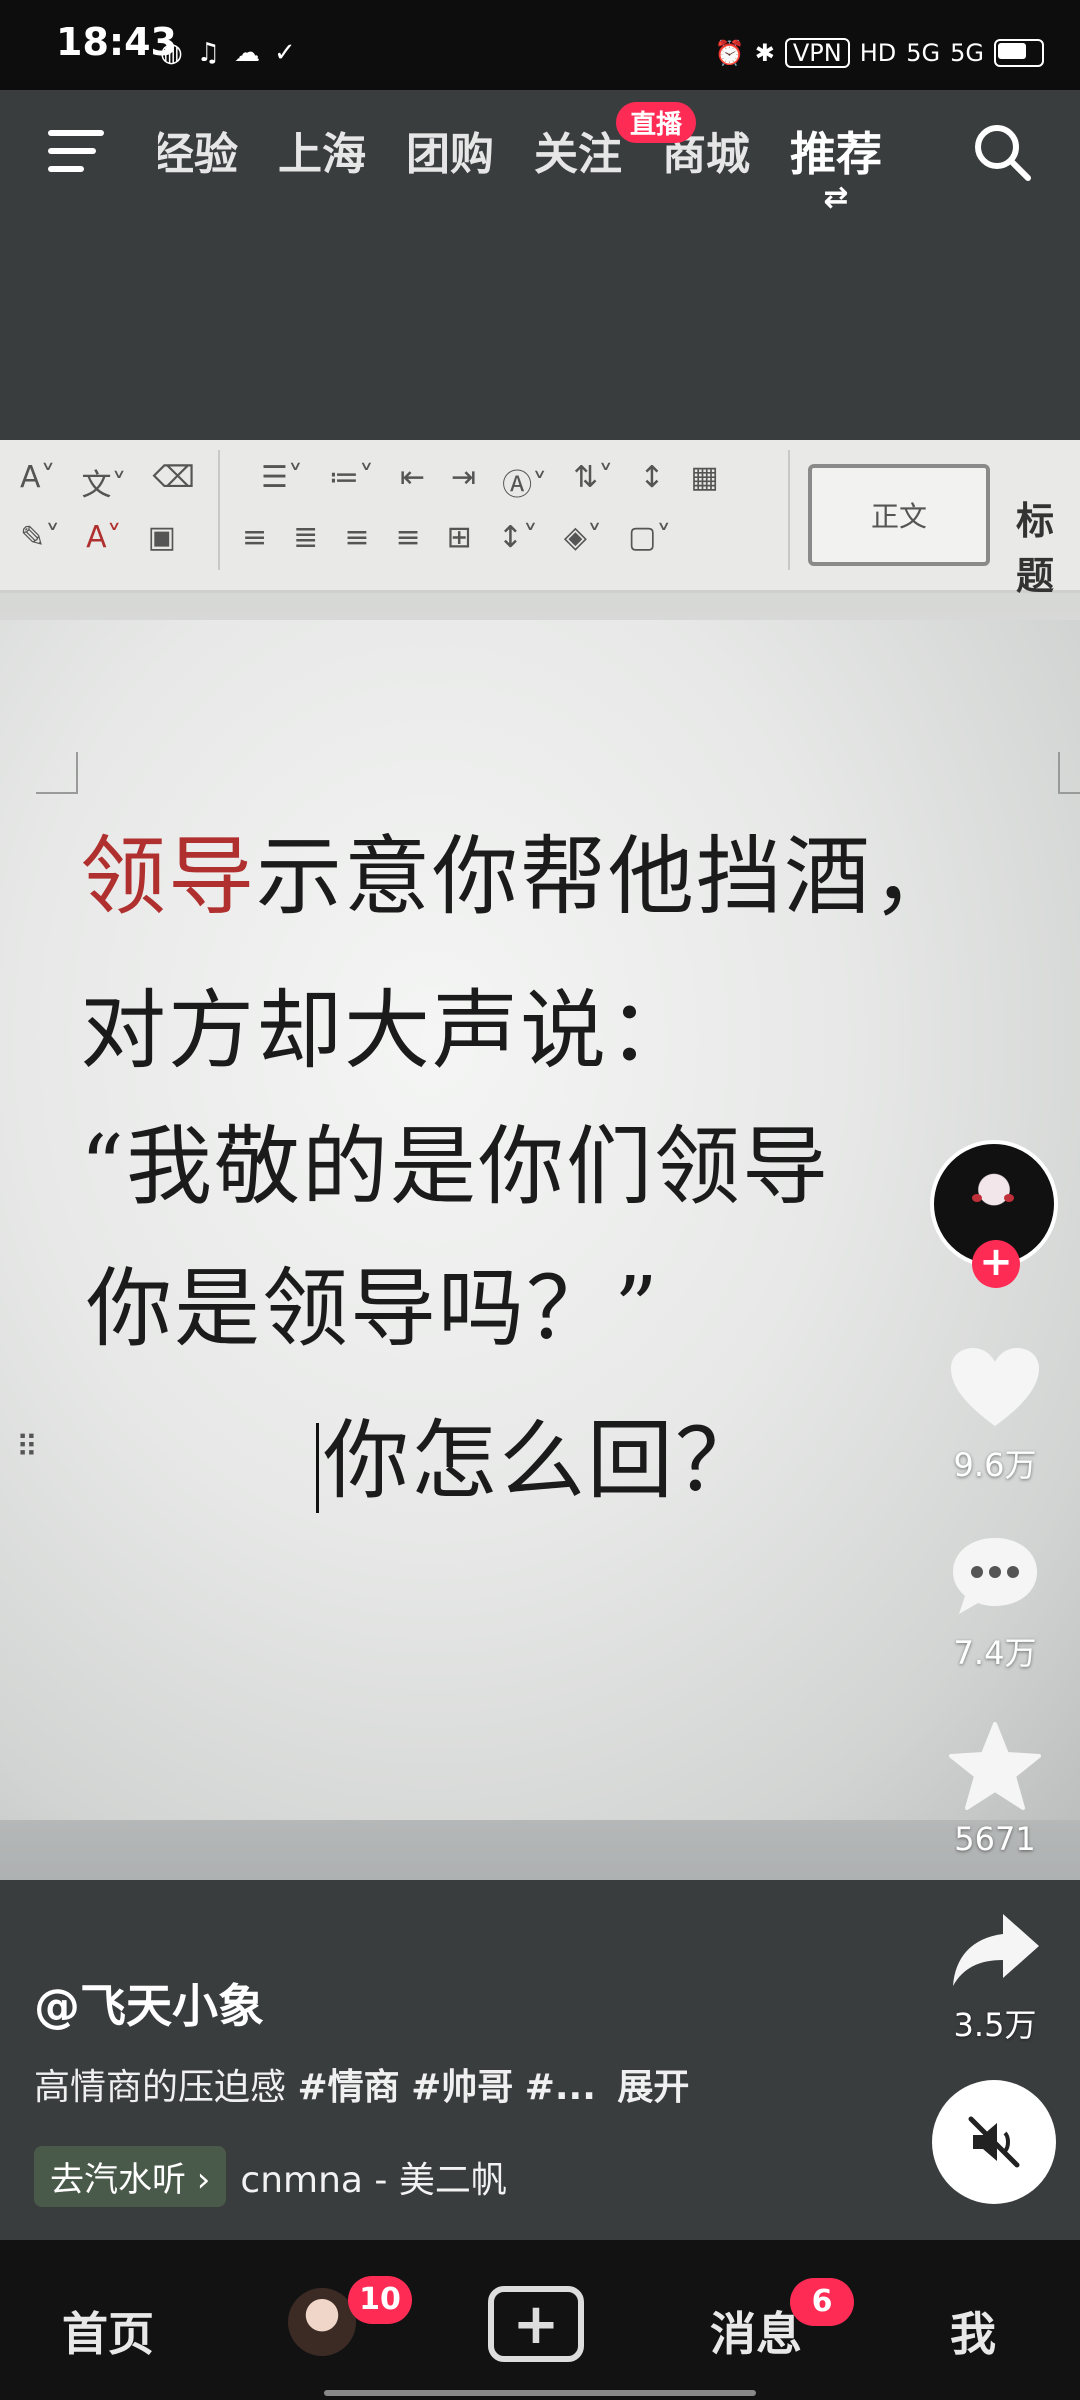  What do you see at coordinates (208, 53) in the screenshot?
I see `bell-icon: ♫` at bounding box center [208, 53].